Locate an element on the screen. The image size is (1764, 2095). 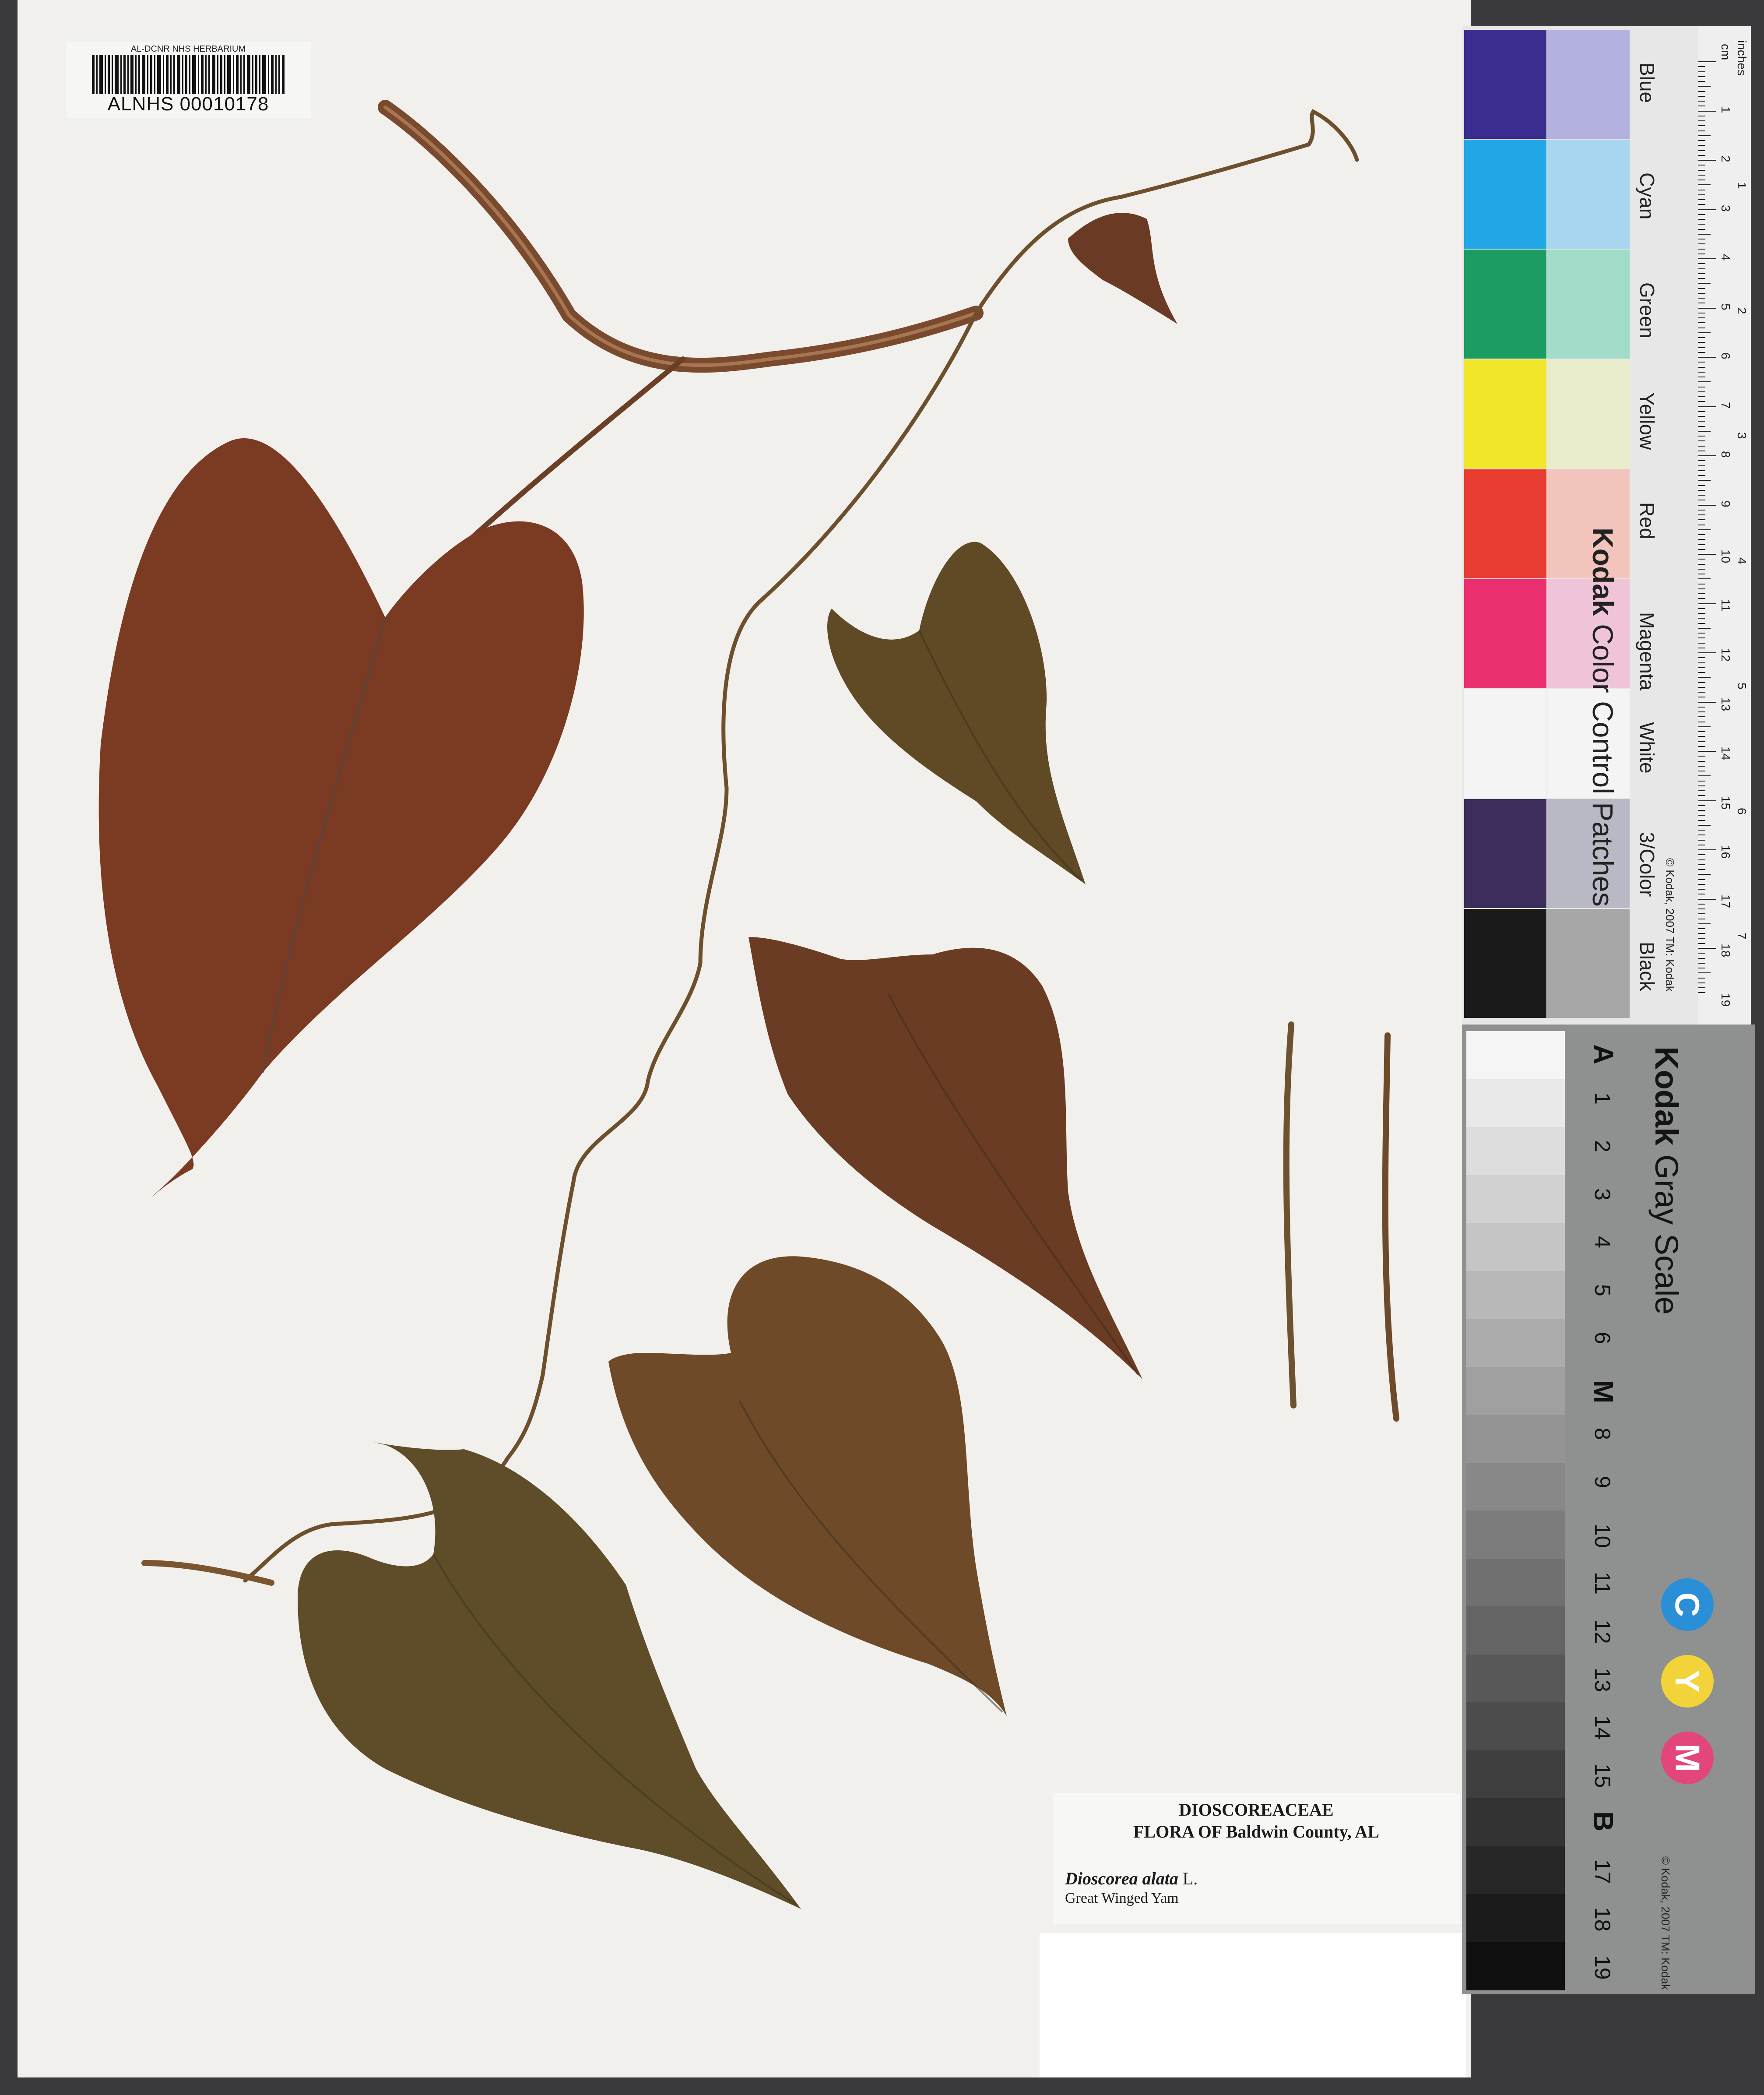
gray-step-label: 6 is located at coordinates (1603, 1338).